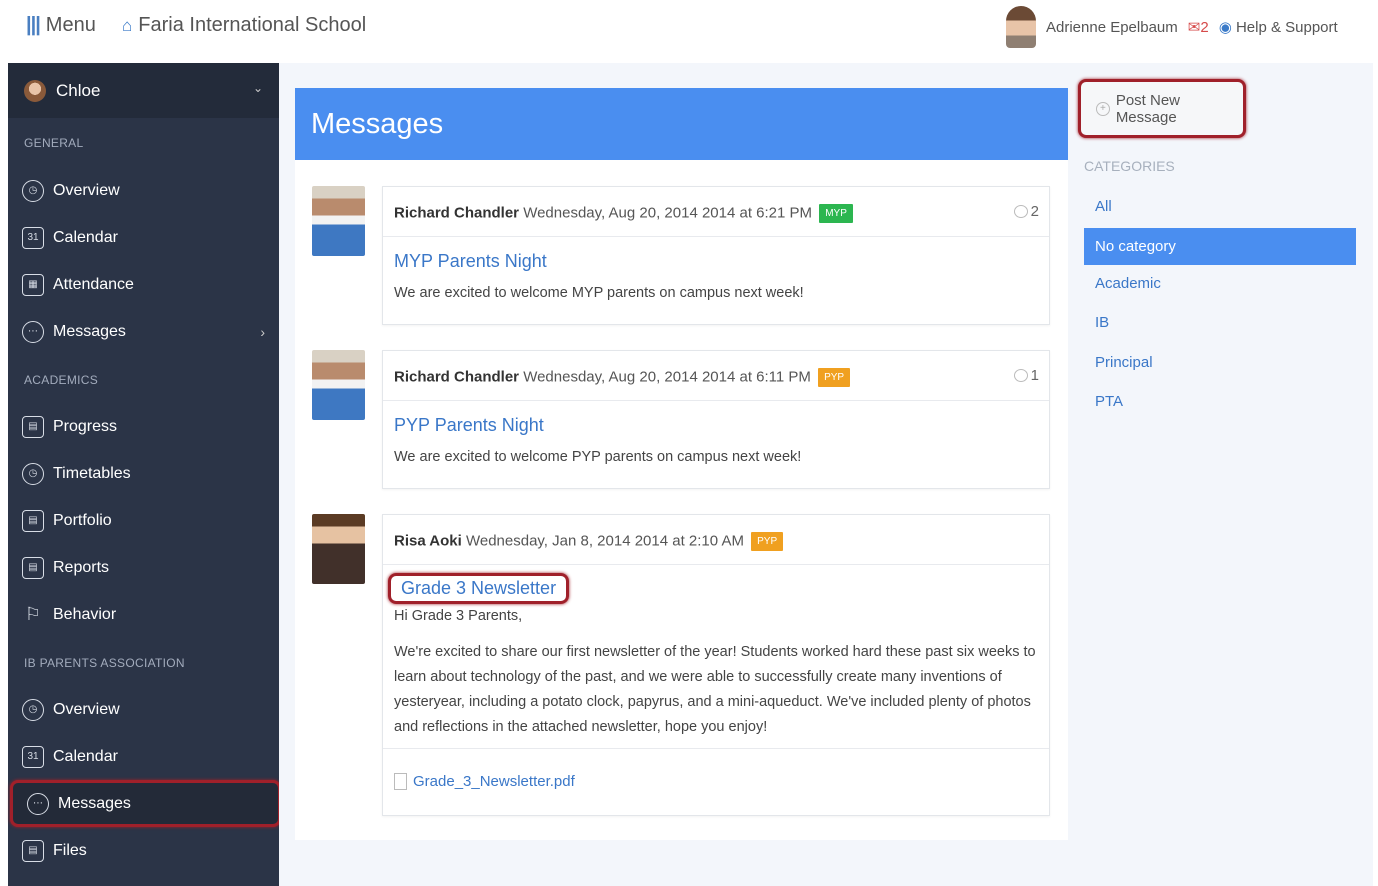 This screenshot has height=886, width=1378. I want to click on attachment-name: Grade_3_Newsletter.pdf, so click(494, 781).